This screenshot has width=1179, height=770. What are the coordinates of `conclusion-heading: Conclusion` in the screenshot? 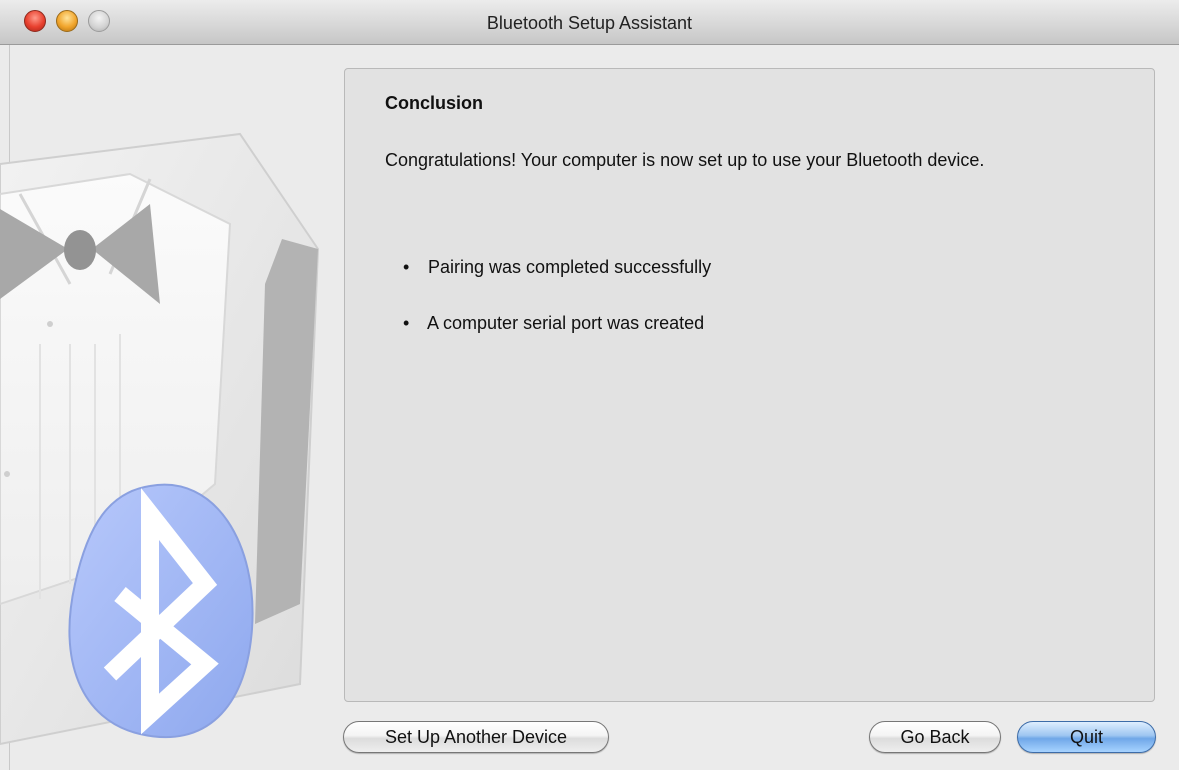 It's located at (434, 103).